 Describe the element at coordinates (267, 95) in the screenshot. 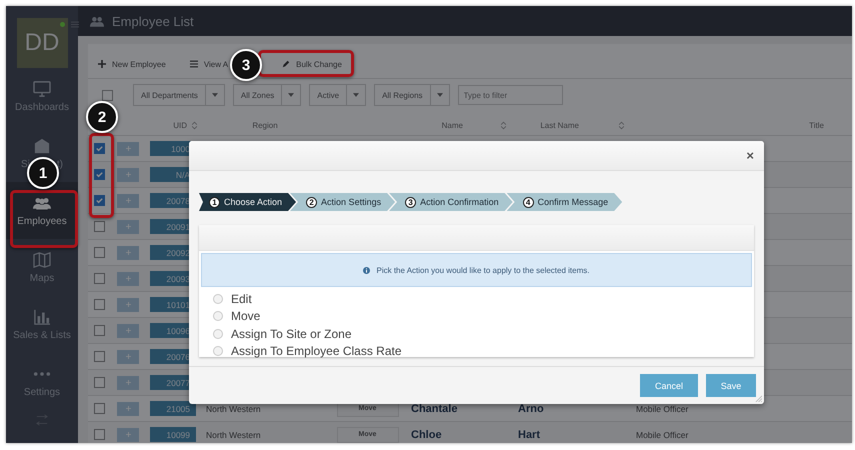

I see `filter-dropdown: All Zones` at that location.